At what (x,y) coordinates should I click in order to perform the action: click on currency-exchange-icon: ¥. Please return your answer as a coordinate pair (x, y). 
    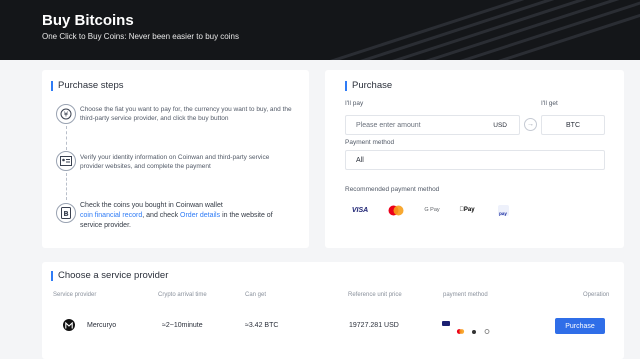
    Looking at the image, I should click on (66, 114).